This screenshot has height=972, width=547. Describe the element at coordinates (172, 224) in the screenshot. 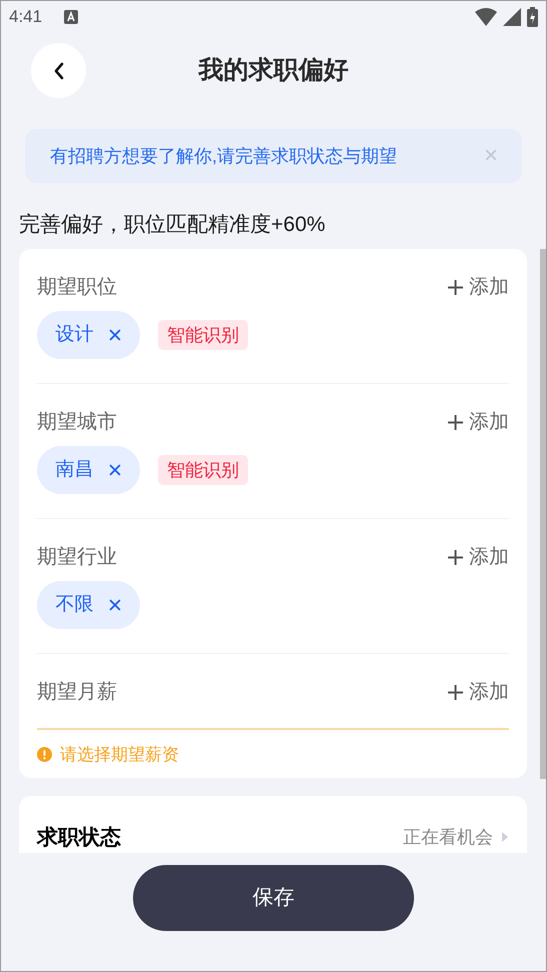

I see `subtitle: 完善偏好，职位匹配精准度+60%` at that location.